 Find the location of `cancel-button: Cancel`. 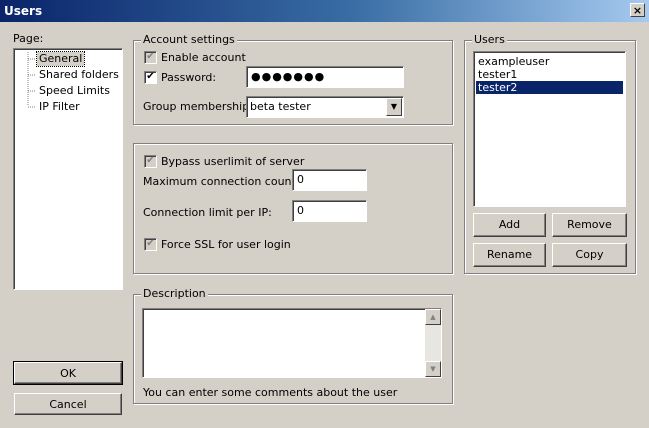

cancel-button: Cancel is located at coordinates (68, 404).